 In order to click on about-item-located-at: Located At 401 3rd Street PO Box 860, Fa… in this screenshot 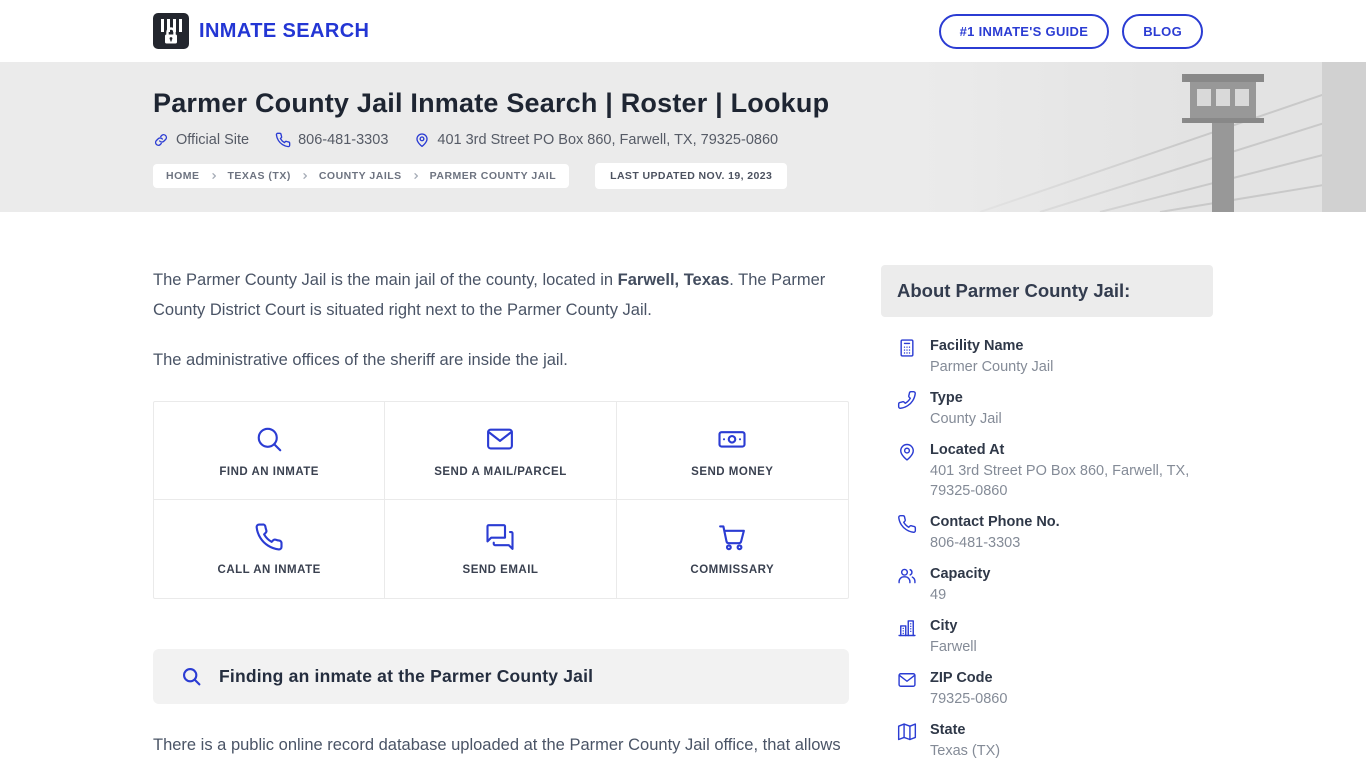, I will do `click(1055, 471)`.